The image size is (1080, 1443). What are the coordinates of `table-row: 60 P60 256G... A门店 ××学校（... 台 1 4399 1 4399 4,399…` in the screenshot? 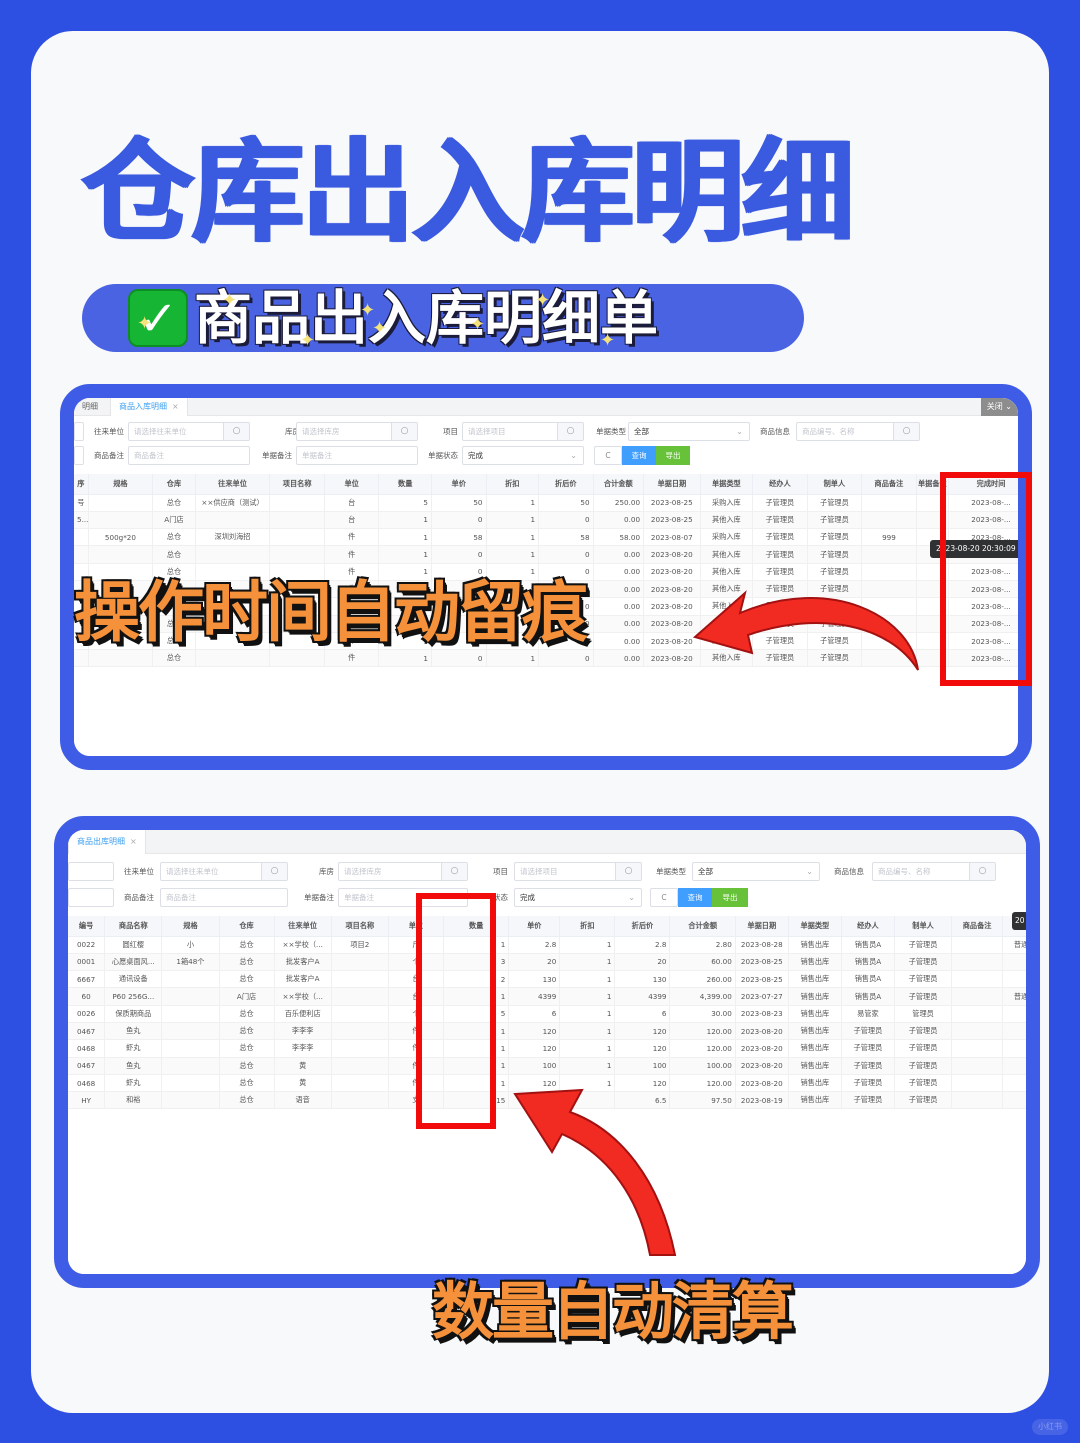 It's located at (547, 996).